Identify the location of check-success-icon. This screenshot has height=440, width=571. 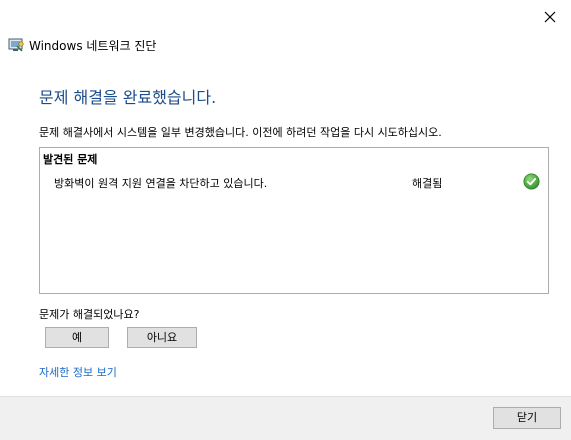
(531, 181).